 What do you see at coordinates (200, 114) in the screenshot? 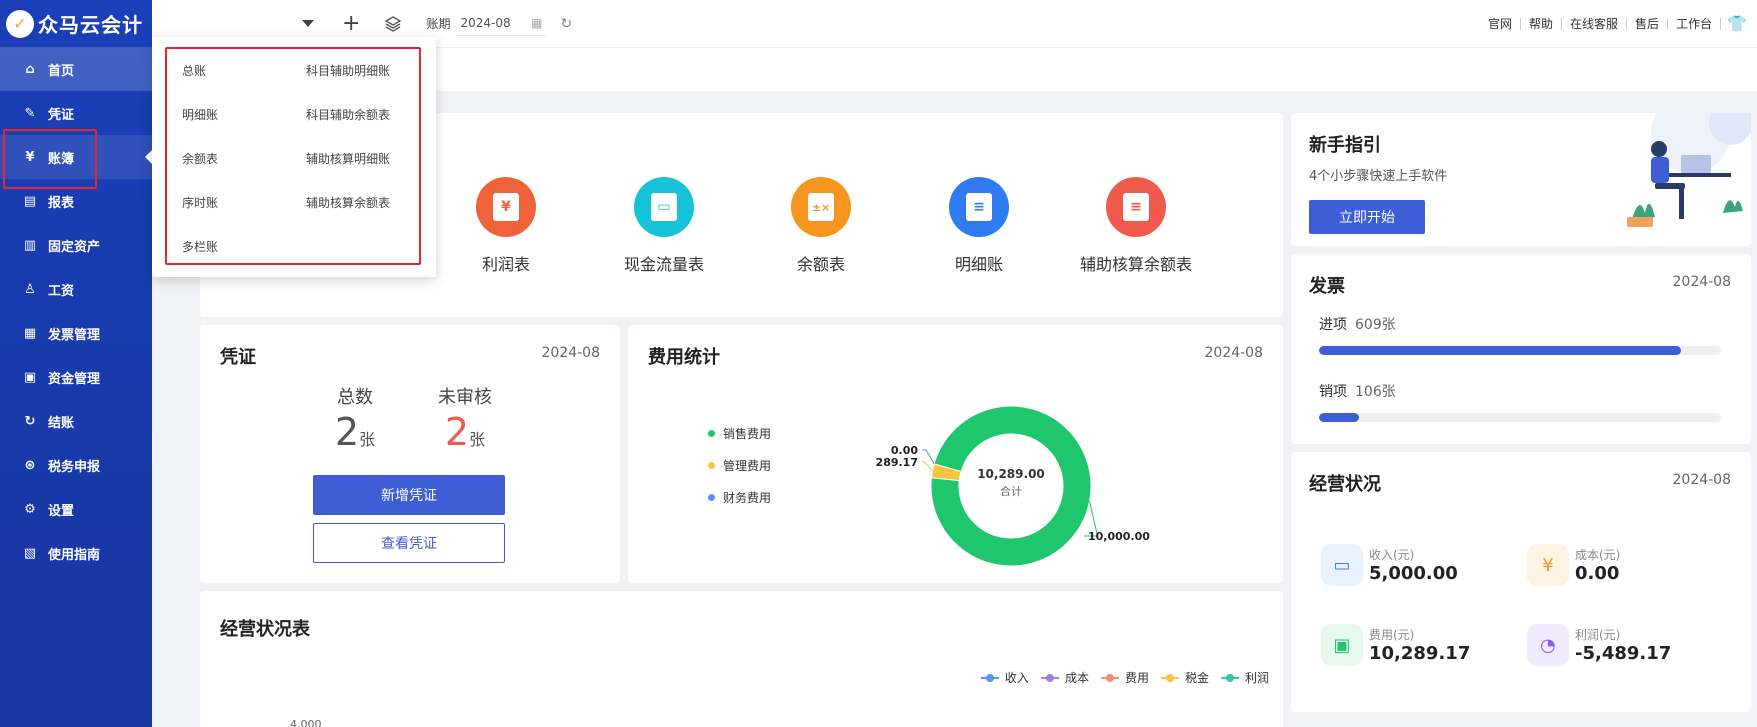
I see `menu-item-detail-ledger: 明细账` at bounding box center [200, 114].